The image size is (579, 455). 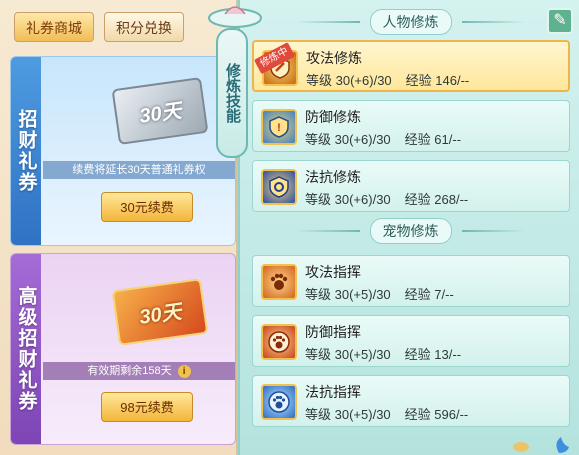 I want to click on gold-voucher-image: 30天, so click(x=160, y=312).